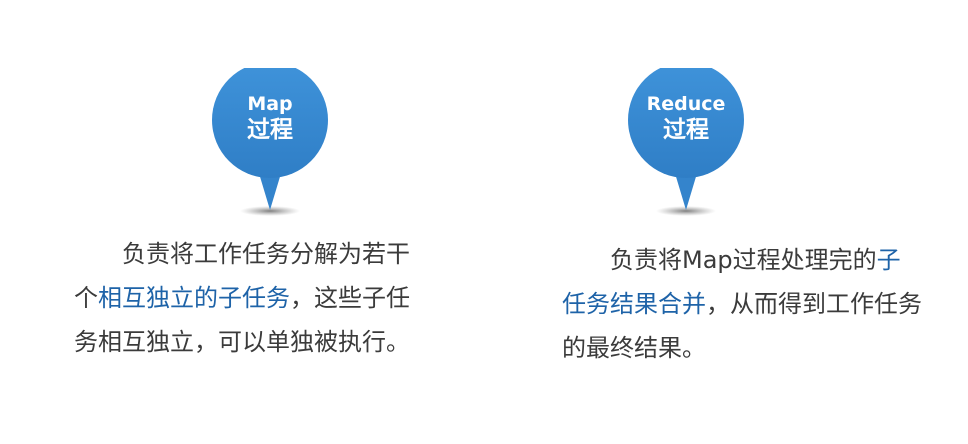 The height and width of the screenshot is (444, 968). What do you see at coordinates (270, 104) in the screenshot?
I see `map-pin-title: Map` at bounding box center [270, 104].